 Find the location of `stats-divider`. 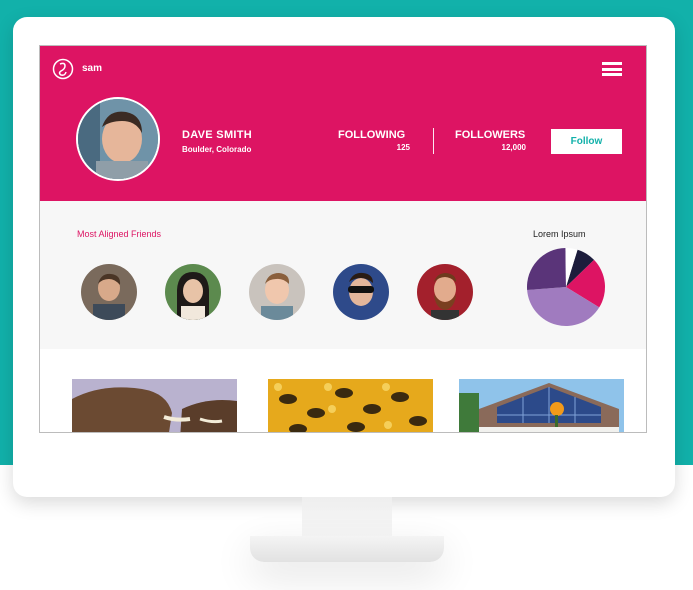

stats-divider is located at coordinates (433, 141).